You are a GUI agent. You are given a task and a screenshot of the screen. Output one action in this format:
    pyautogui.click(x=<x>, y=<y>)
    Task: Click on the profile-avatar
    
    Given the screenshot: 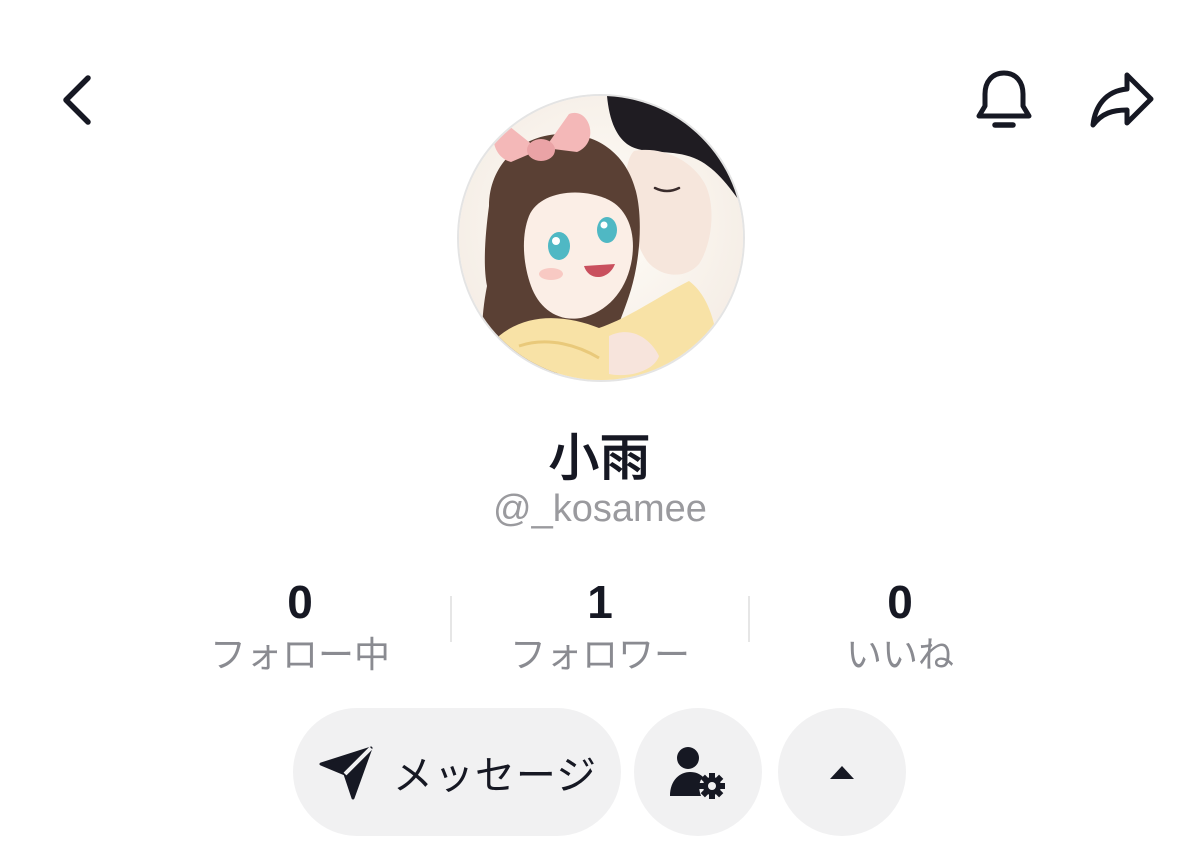 What is the action you would take?
    pyautogui.click(x=601, y=238)
    